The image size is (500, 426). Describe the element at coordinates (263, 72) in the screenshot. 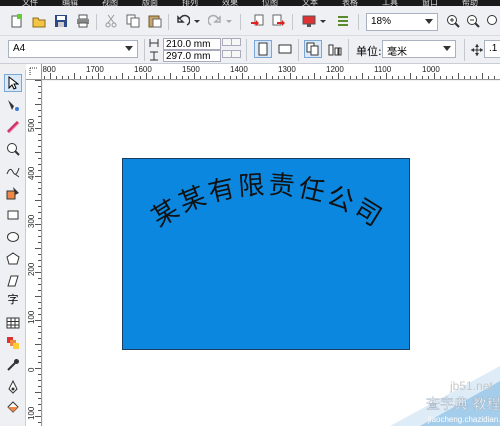

I see `horizontal-ruler: 1800 1700 1600 1500 1400 1300 1200 1100 1000` at that location.